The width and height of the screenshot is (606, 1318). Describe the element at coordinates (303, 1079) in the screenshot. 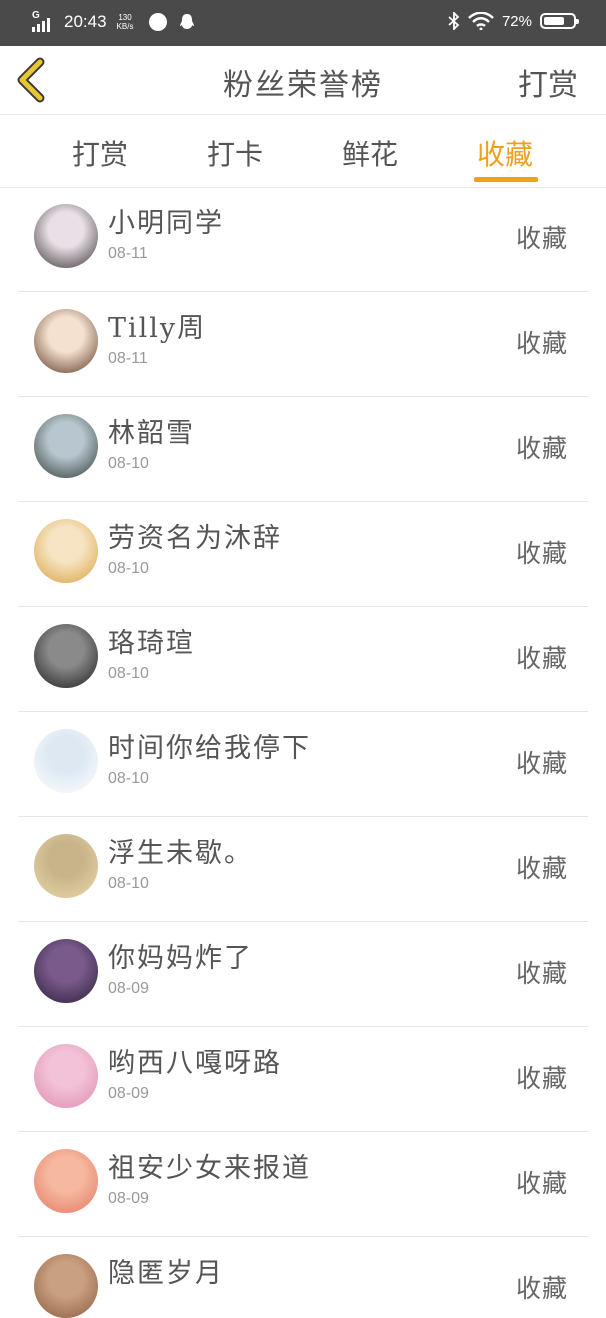

I see `list-item: 哟西八嘎呀路 08-09 收藏` at that location.